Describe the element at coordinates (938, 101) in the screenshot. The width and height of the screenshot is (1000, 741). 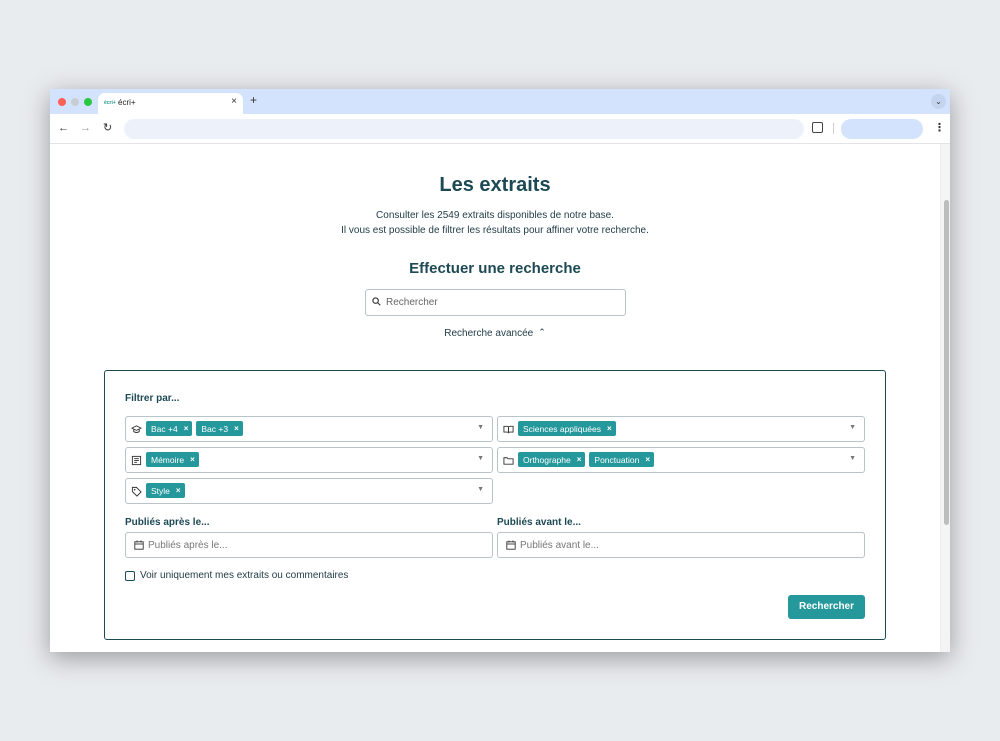
I see `tab-search-button: ⌄` at that location.